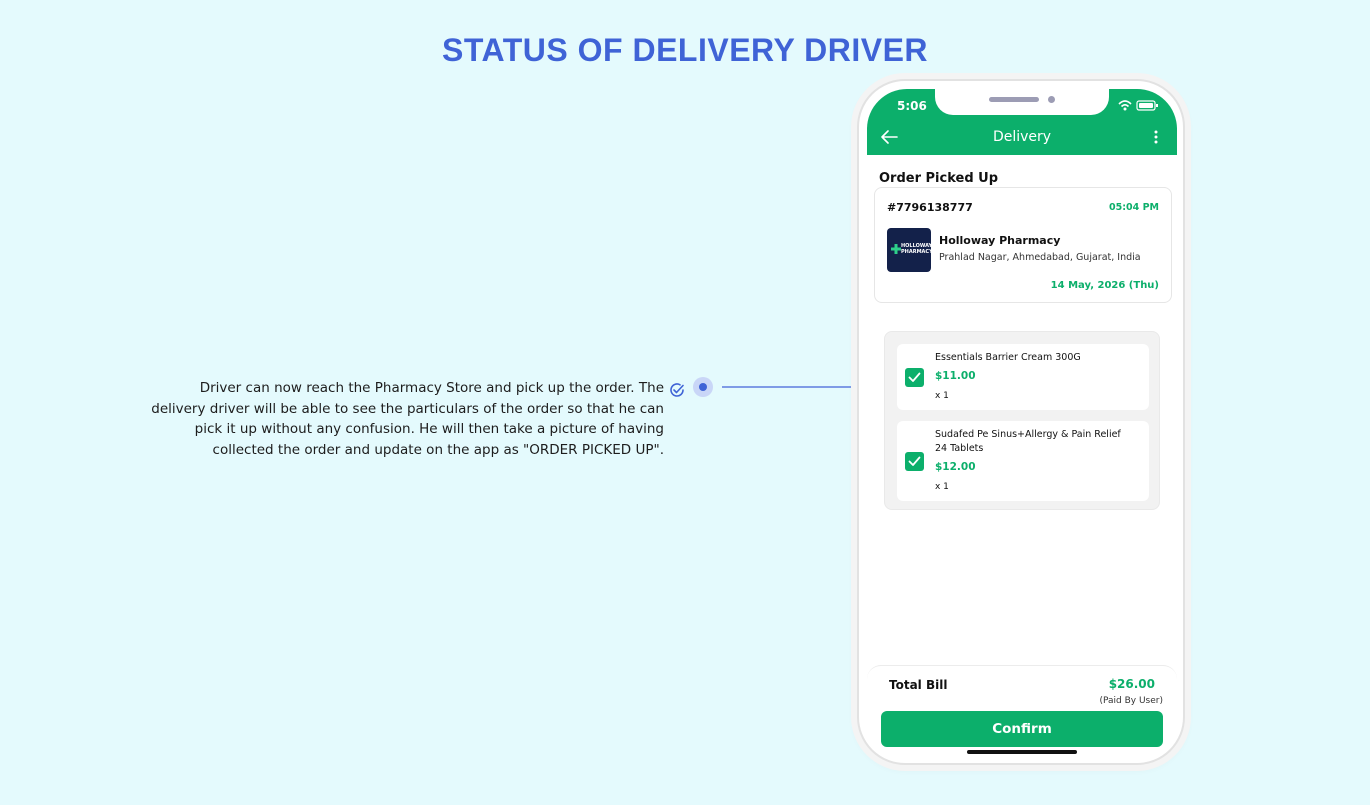 This screenshot has height=805, width=1370. I want to click on total-value: $26.00, so click(1131, 684).